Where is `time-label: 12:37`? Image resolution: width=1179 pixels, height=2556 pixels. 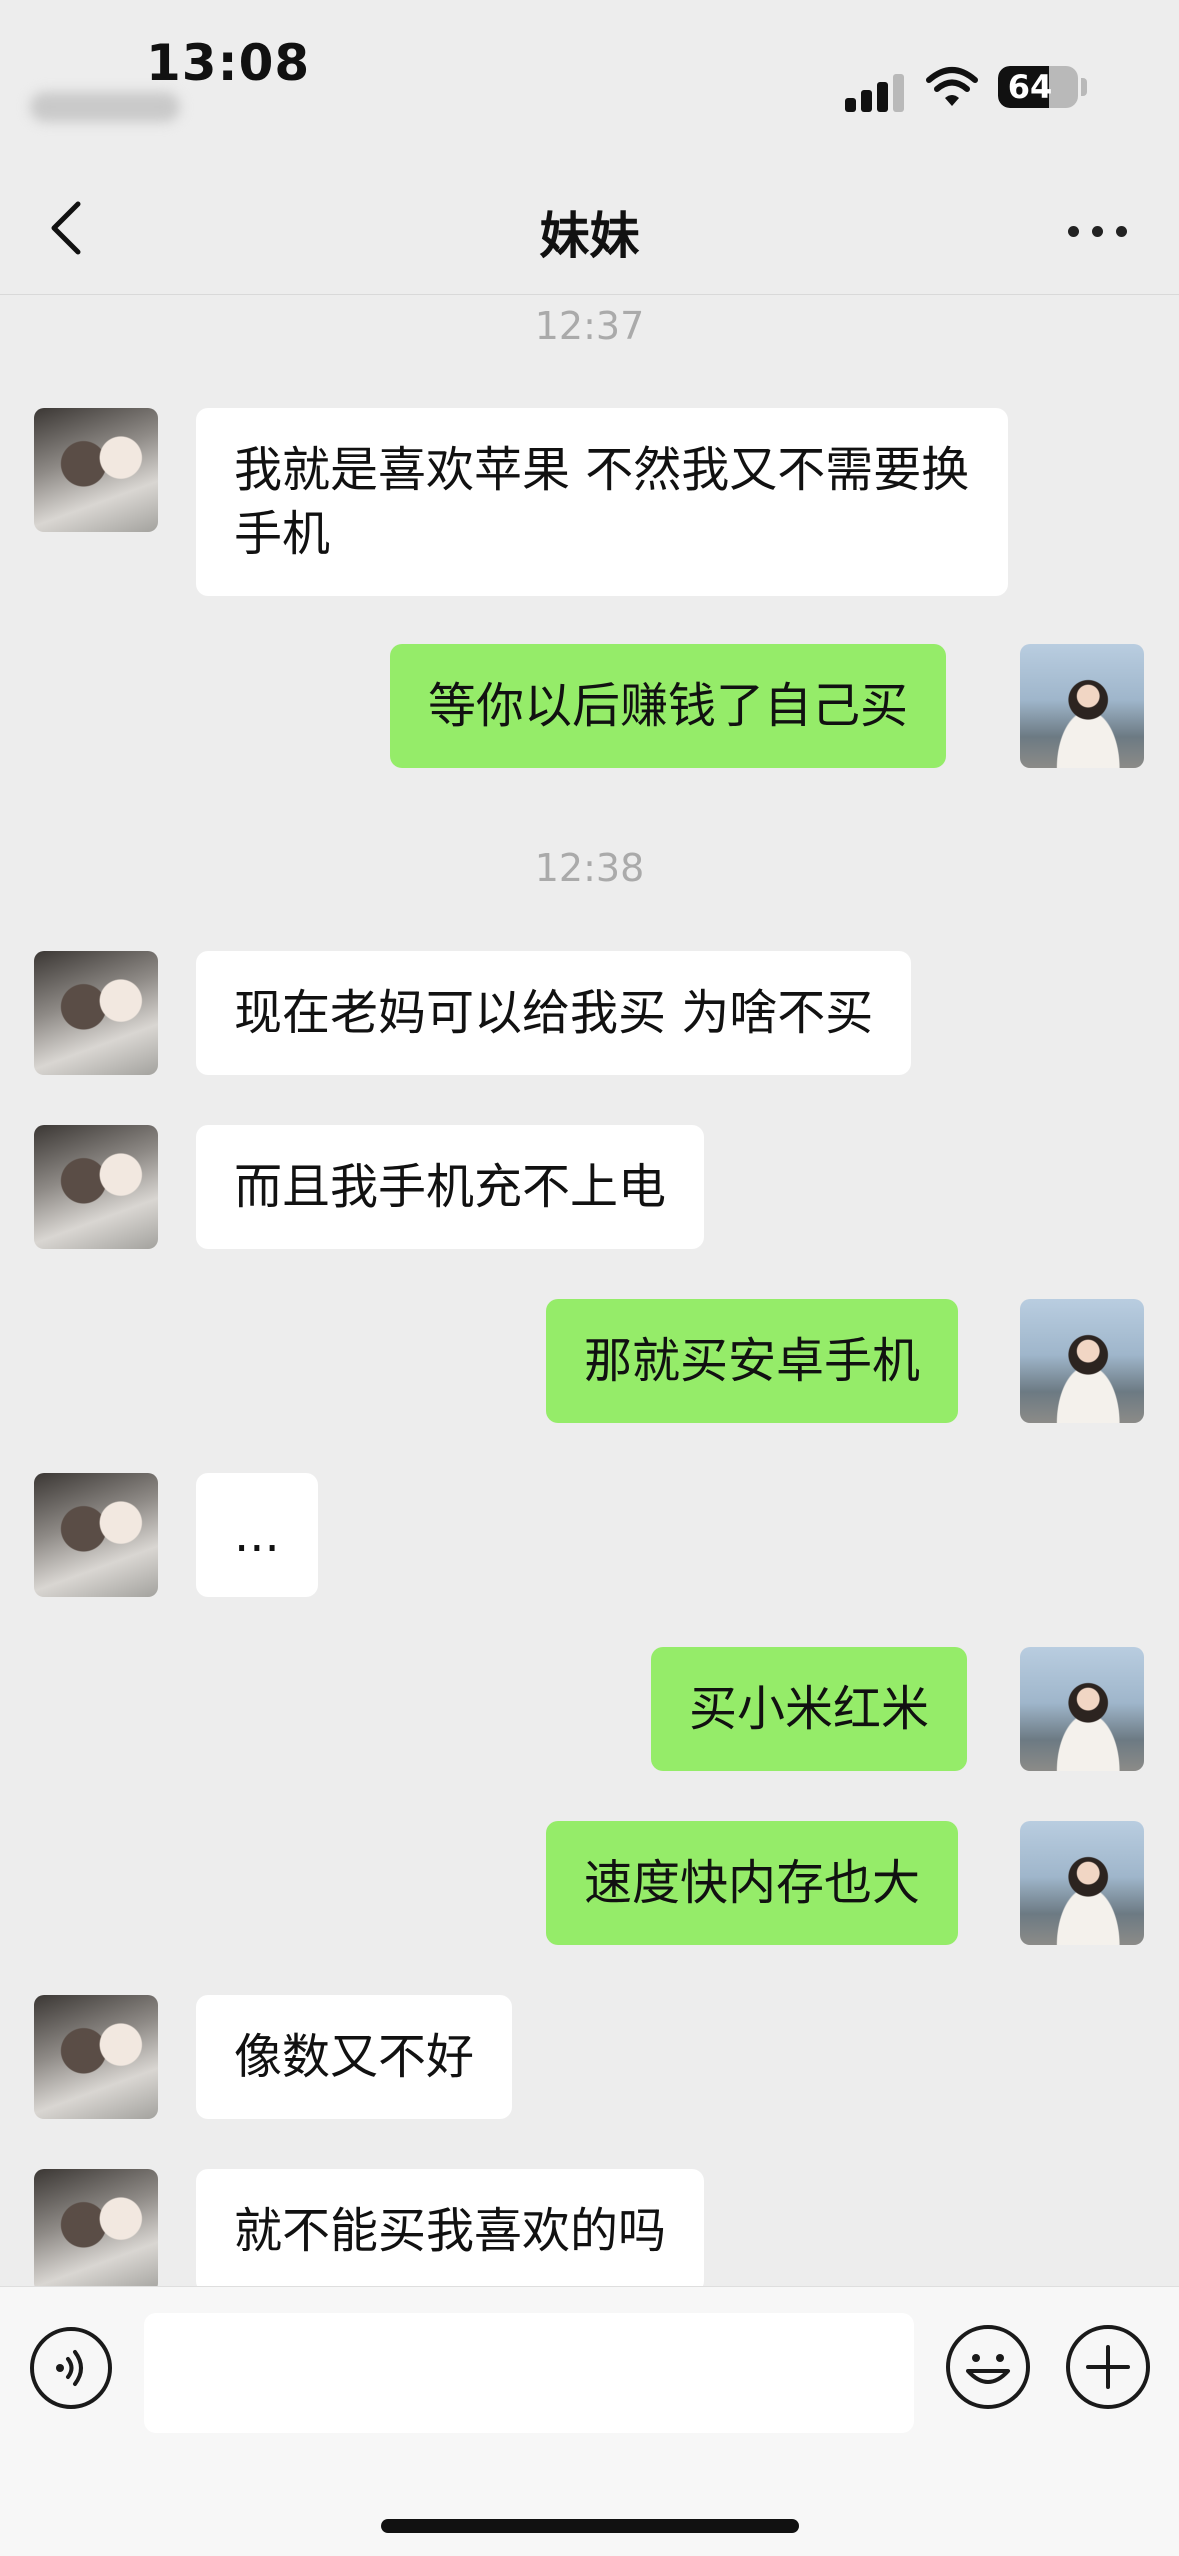
time-label: 12:37 is located at coordinates (589, 326).